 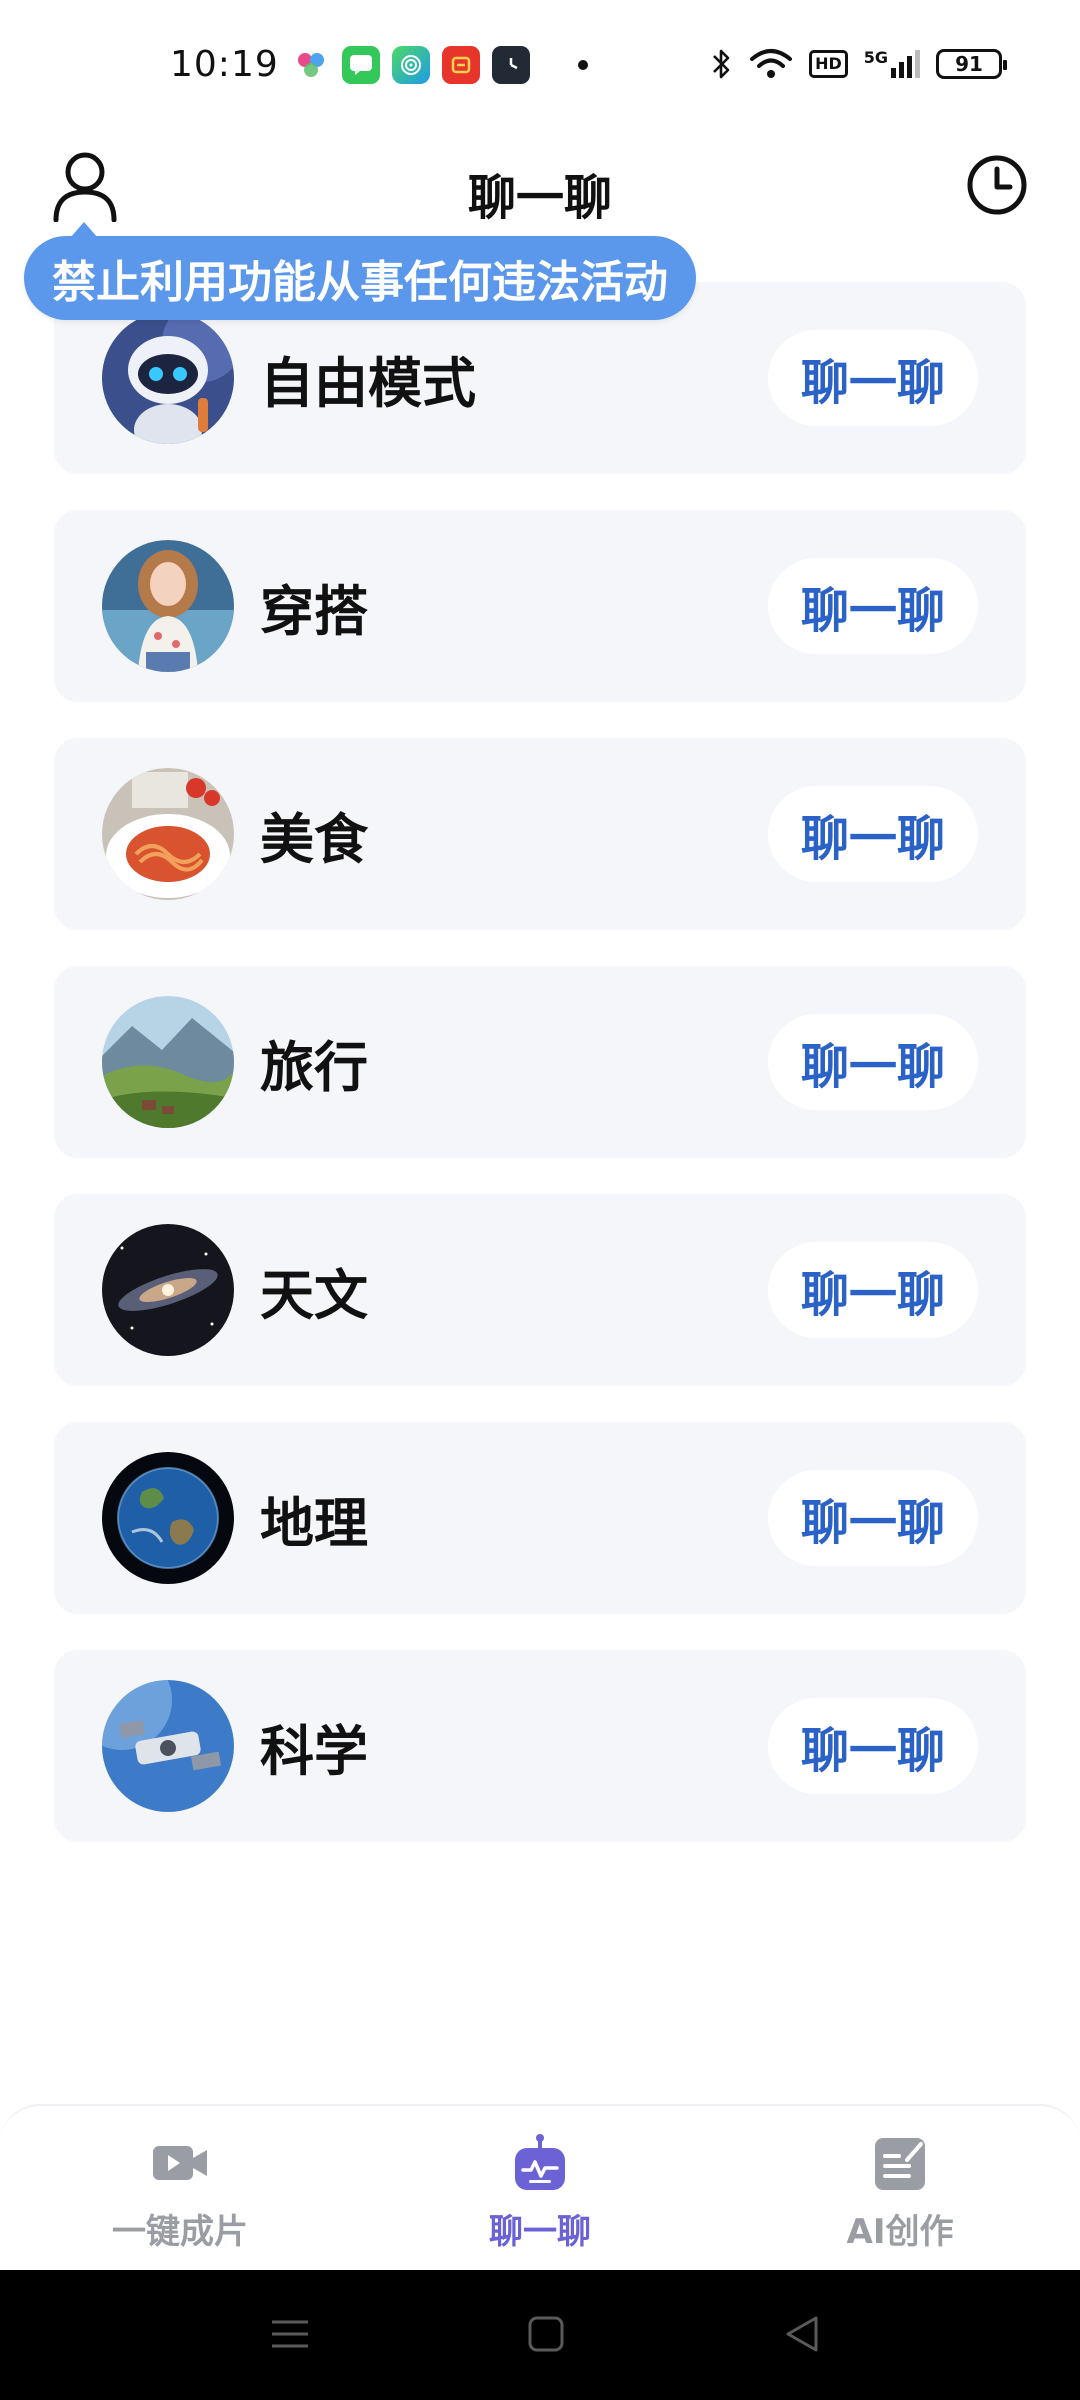 I want to click on item-label: 美食, so click(x=314, y=839).